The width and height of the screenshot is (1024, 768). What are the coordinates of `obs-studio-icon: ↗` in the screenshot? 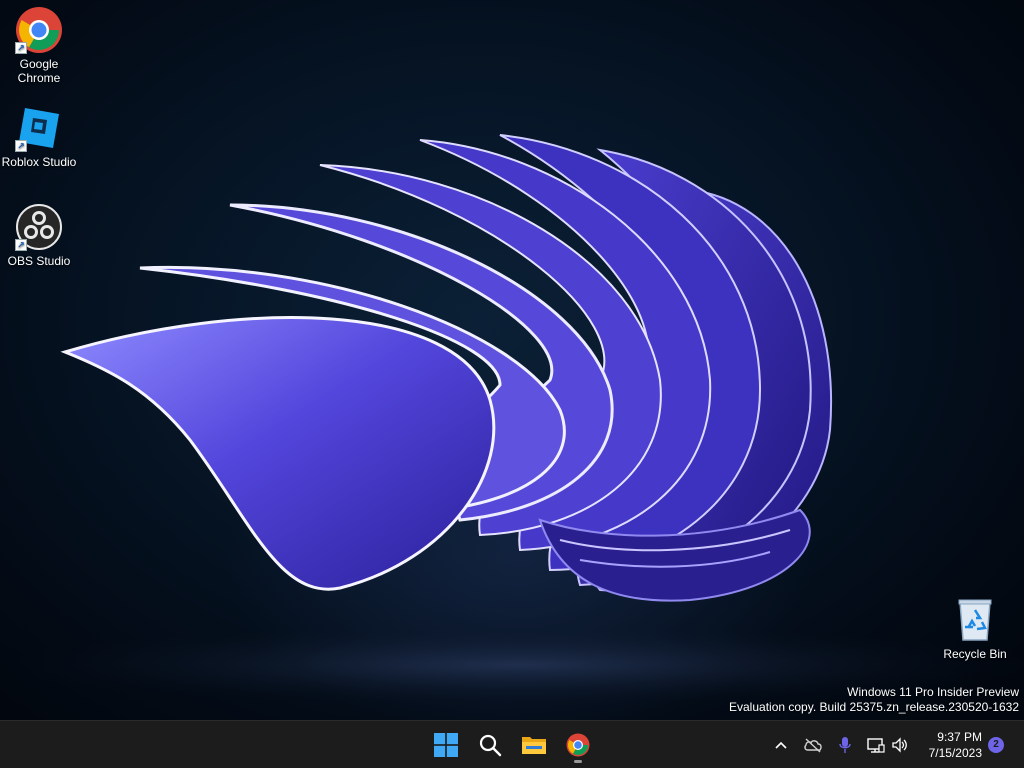 It's located at (39, 227).